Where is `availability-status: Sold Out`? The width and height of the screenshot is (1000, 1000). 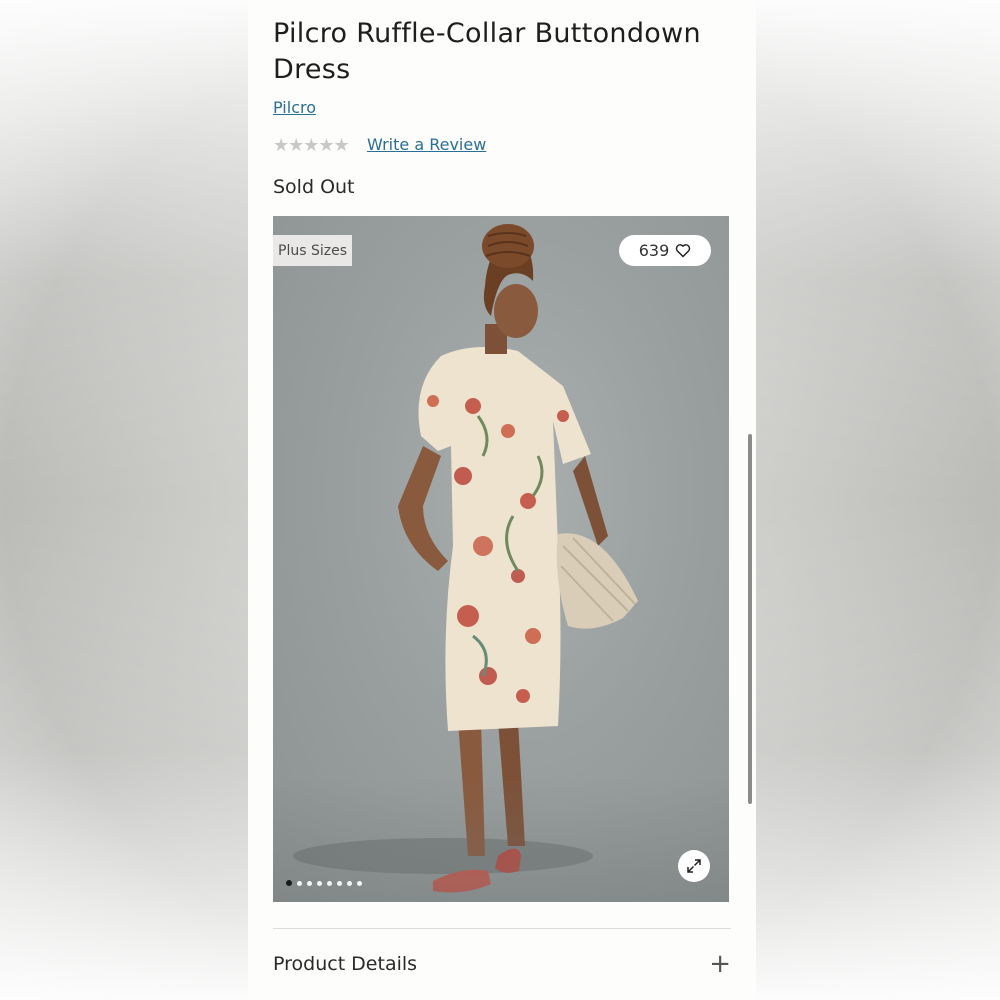
availability-status: Sold Out is located at coordinates (314, 187).